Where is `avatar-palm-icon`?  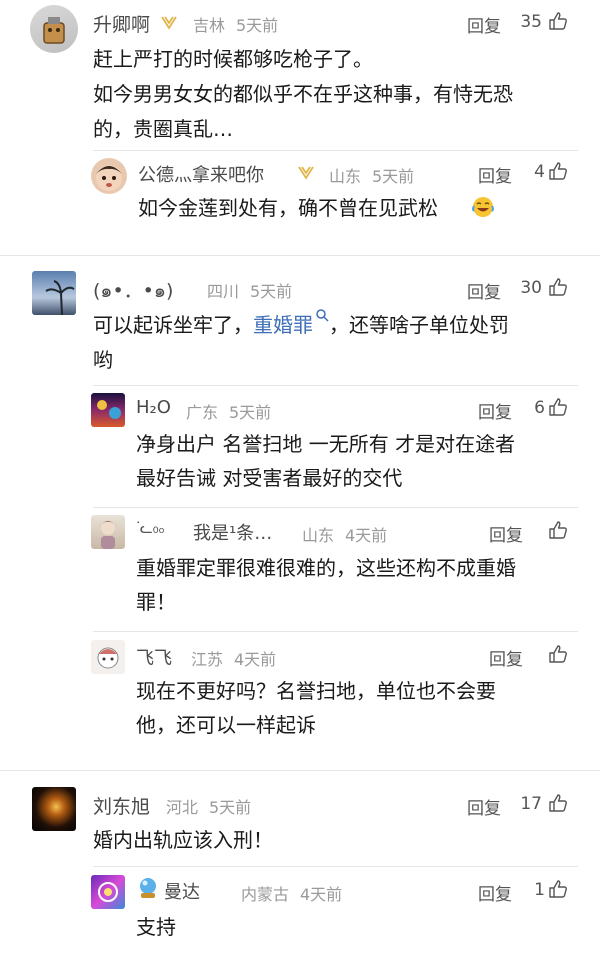
avatar-palm-icon is located at coordinates (60, 297).